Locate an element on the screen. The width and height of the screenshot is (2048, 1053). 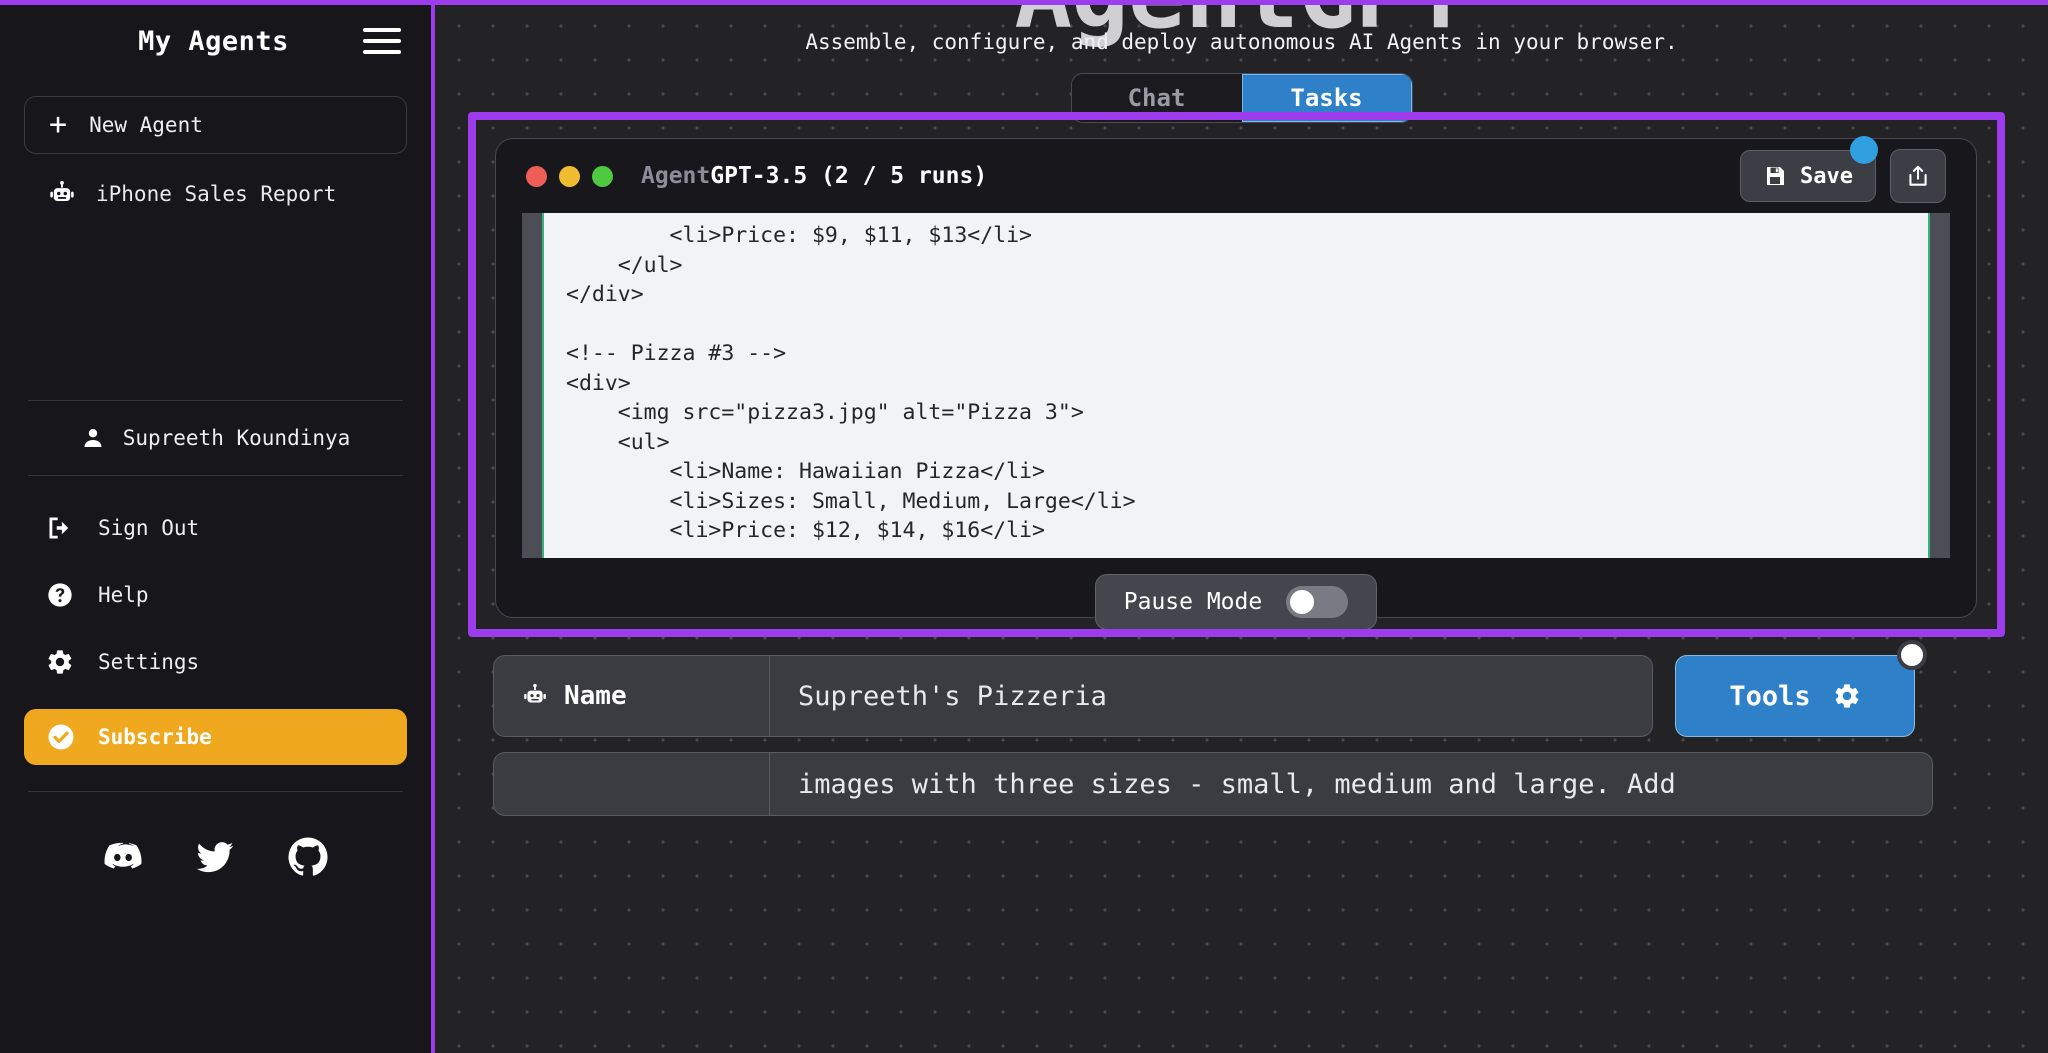
sidebar-item-help-label: Help is located at coordinates (123, 594).